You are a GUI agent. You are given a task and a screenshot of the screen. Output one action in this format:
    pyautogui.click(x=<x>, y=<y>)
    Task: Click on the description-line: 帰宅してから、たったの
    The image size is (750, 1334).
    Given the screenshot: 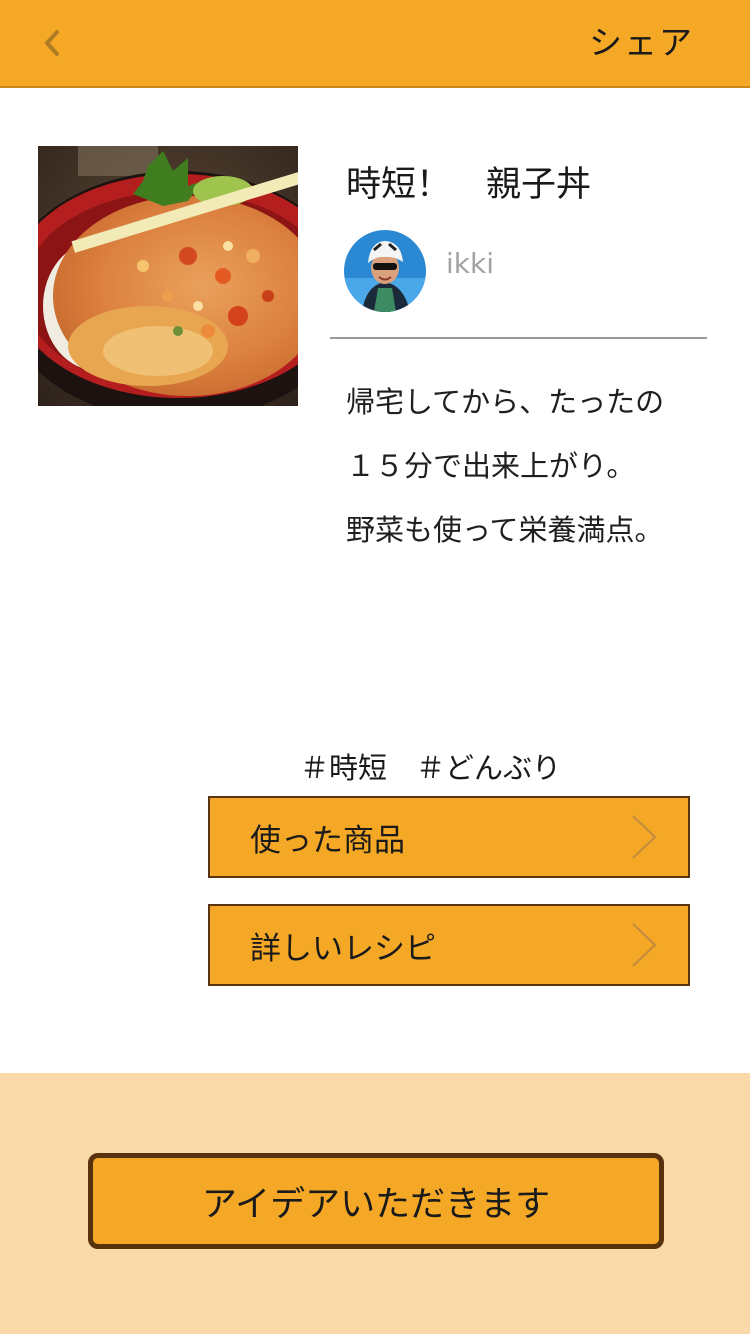 What is the action you would take?
    pyautogui.click(x=505, y=402)
    